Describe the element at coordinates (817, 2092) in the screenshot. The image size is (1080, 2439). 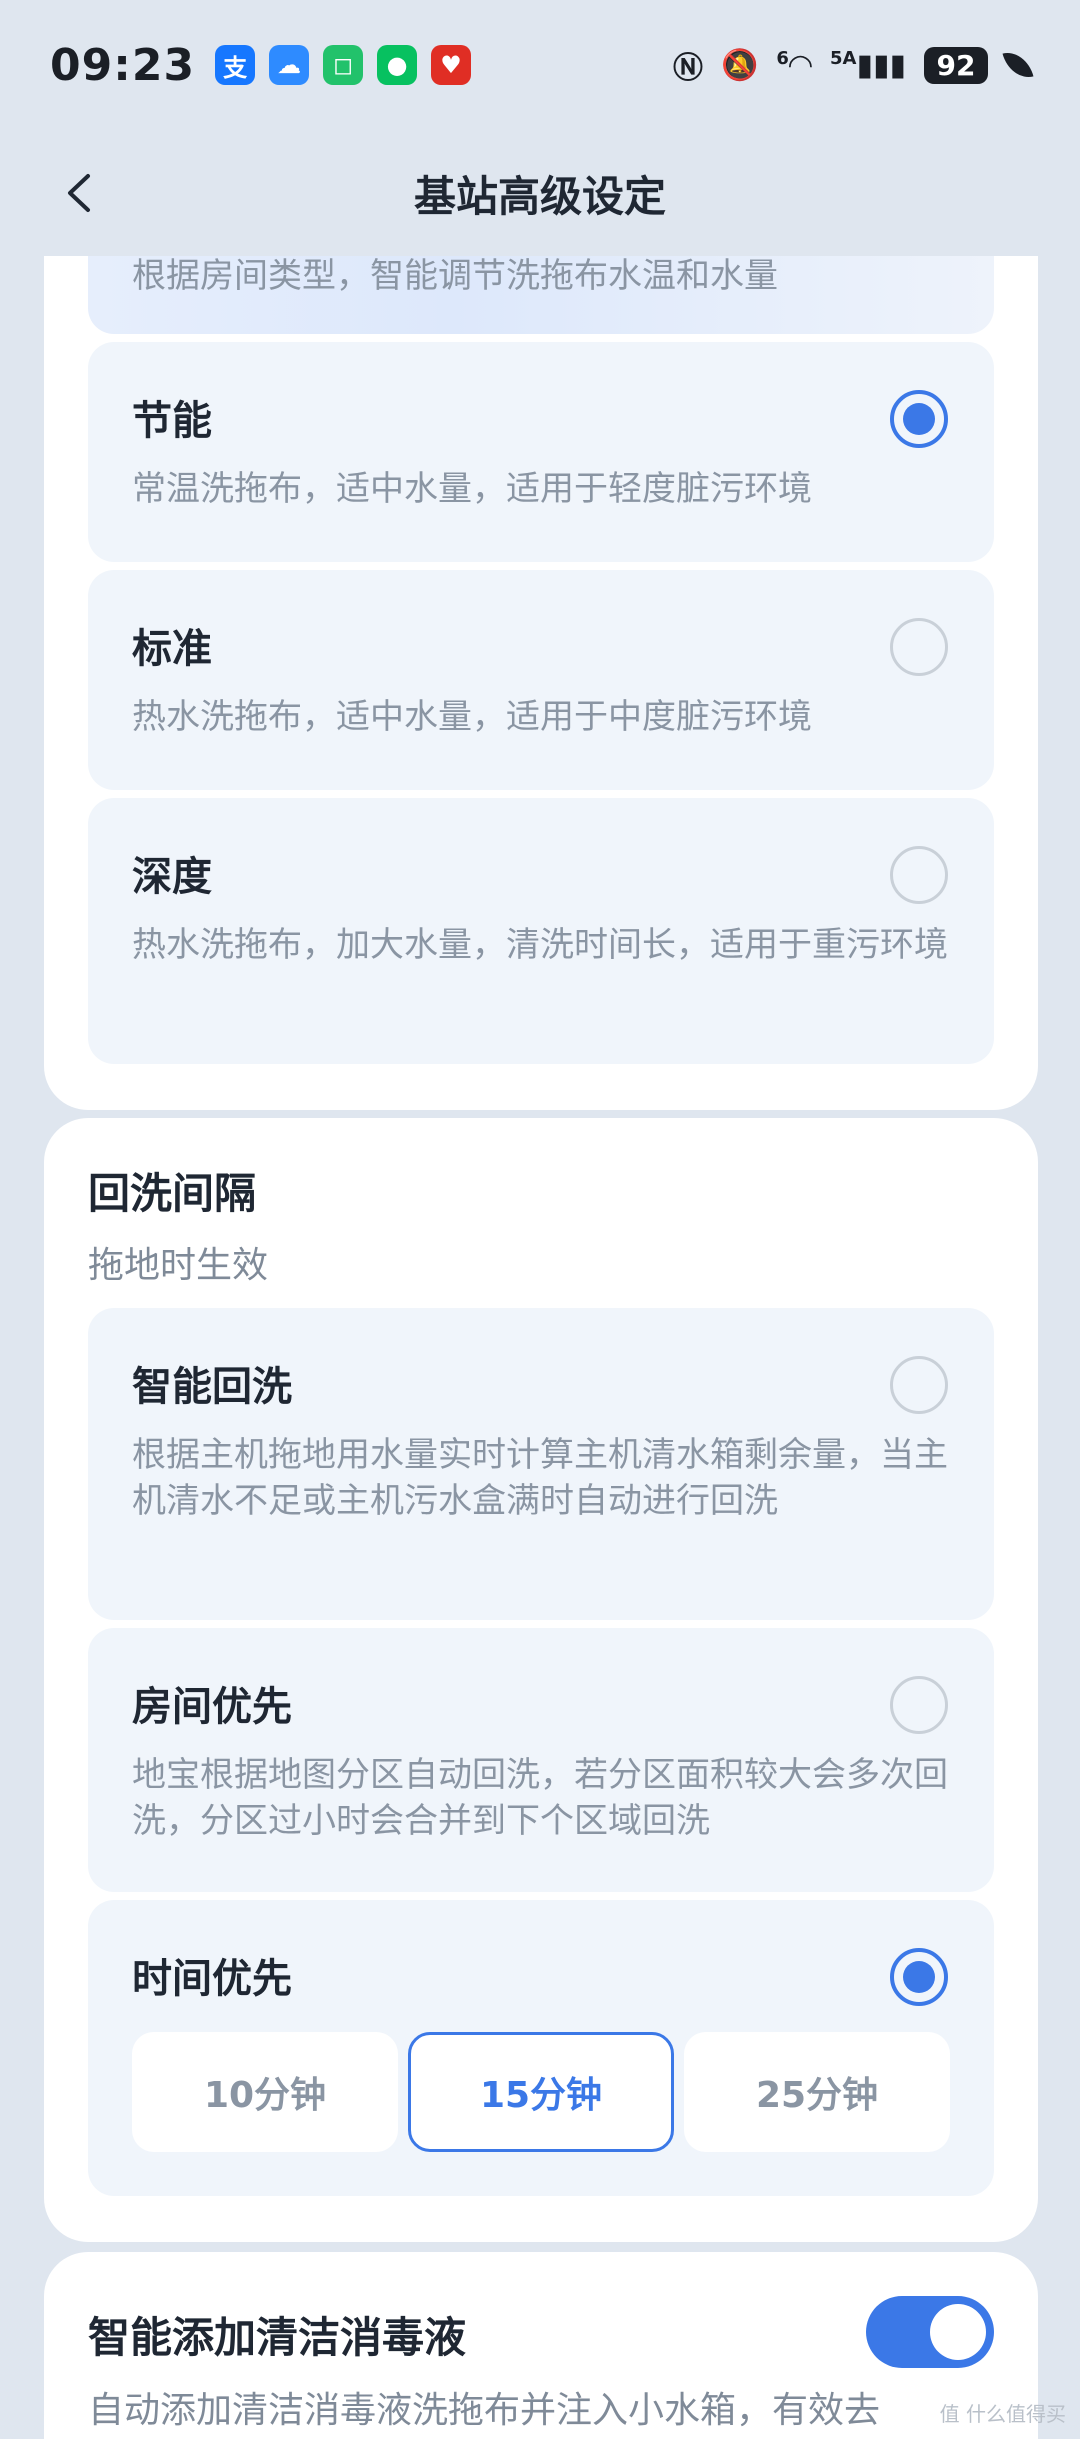
I see `interval-25-button: 25分钟` at that location.